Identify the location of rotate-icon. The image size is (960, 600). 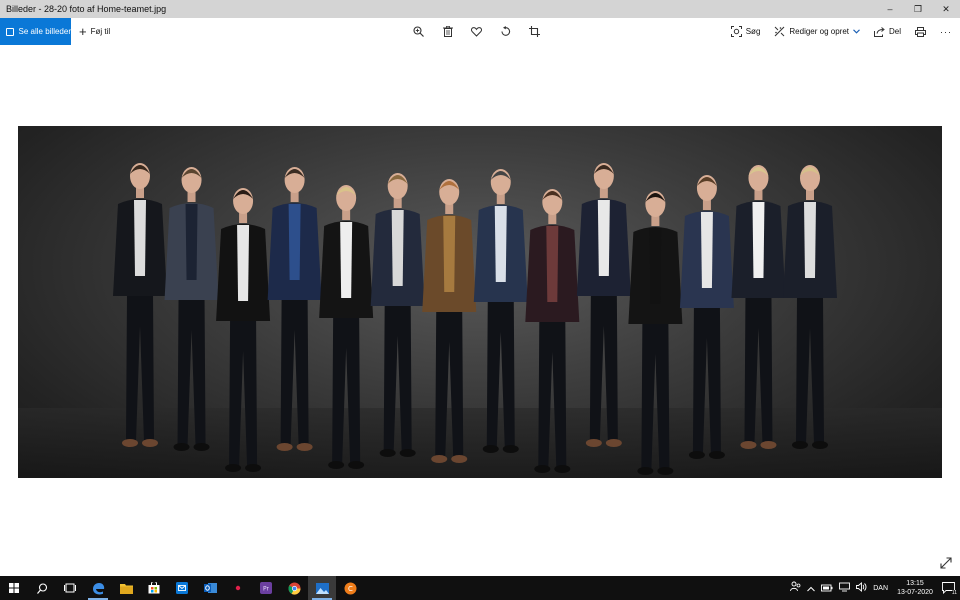
(505, 31).